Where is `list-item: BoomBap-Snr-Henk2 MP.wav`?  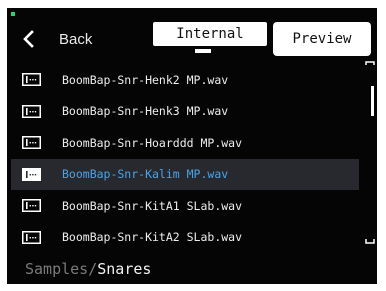 list-item: BoomBap-Snr-Henk2 MP.wav is located at coordinates (183, 80).